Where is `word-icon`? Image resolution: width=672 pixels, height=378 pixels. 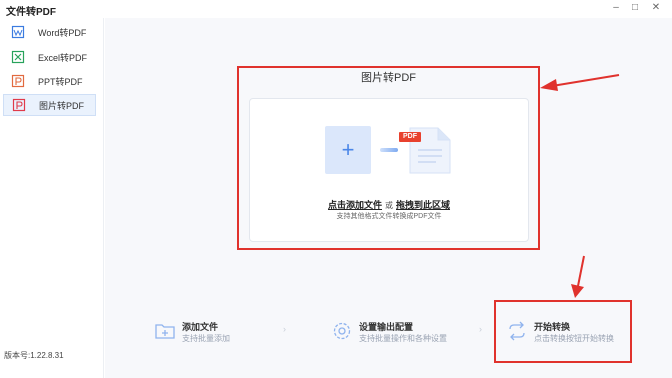 word-icon is located at coordinates (18, 32).